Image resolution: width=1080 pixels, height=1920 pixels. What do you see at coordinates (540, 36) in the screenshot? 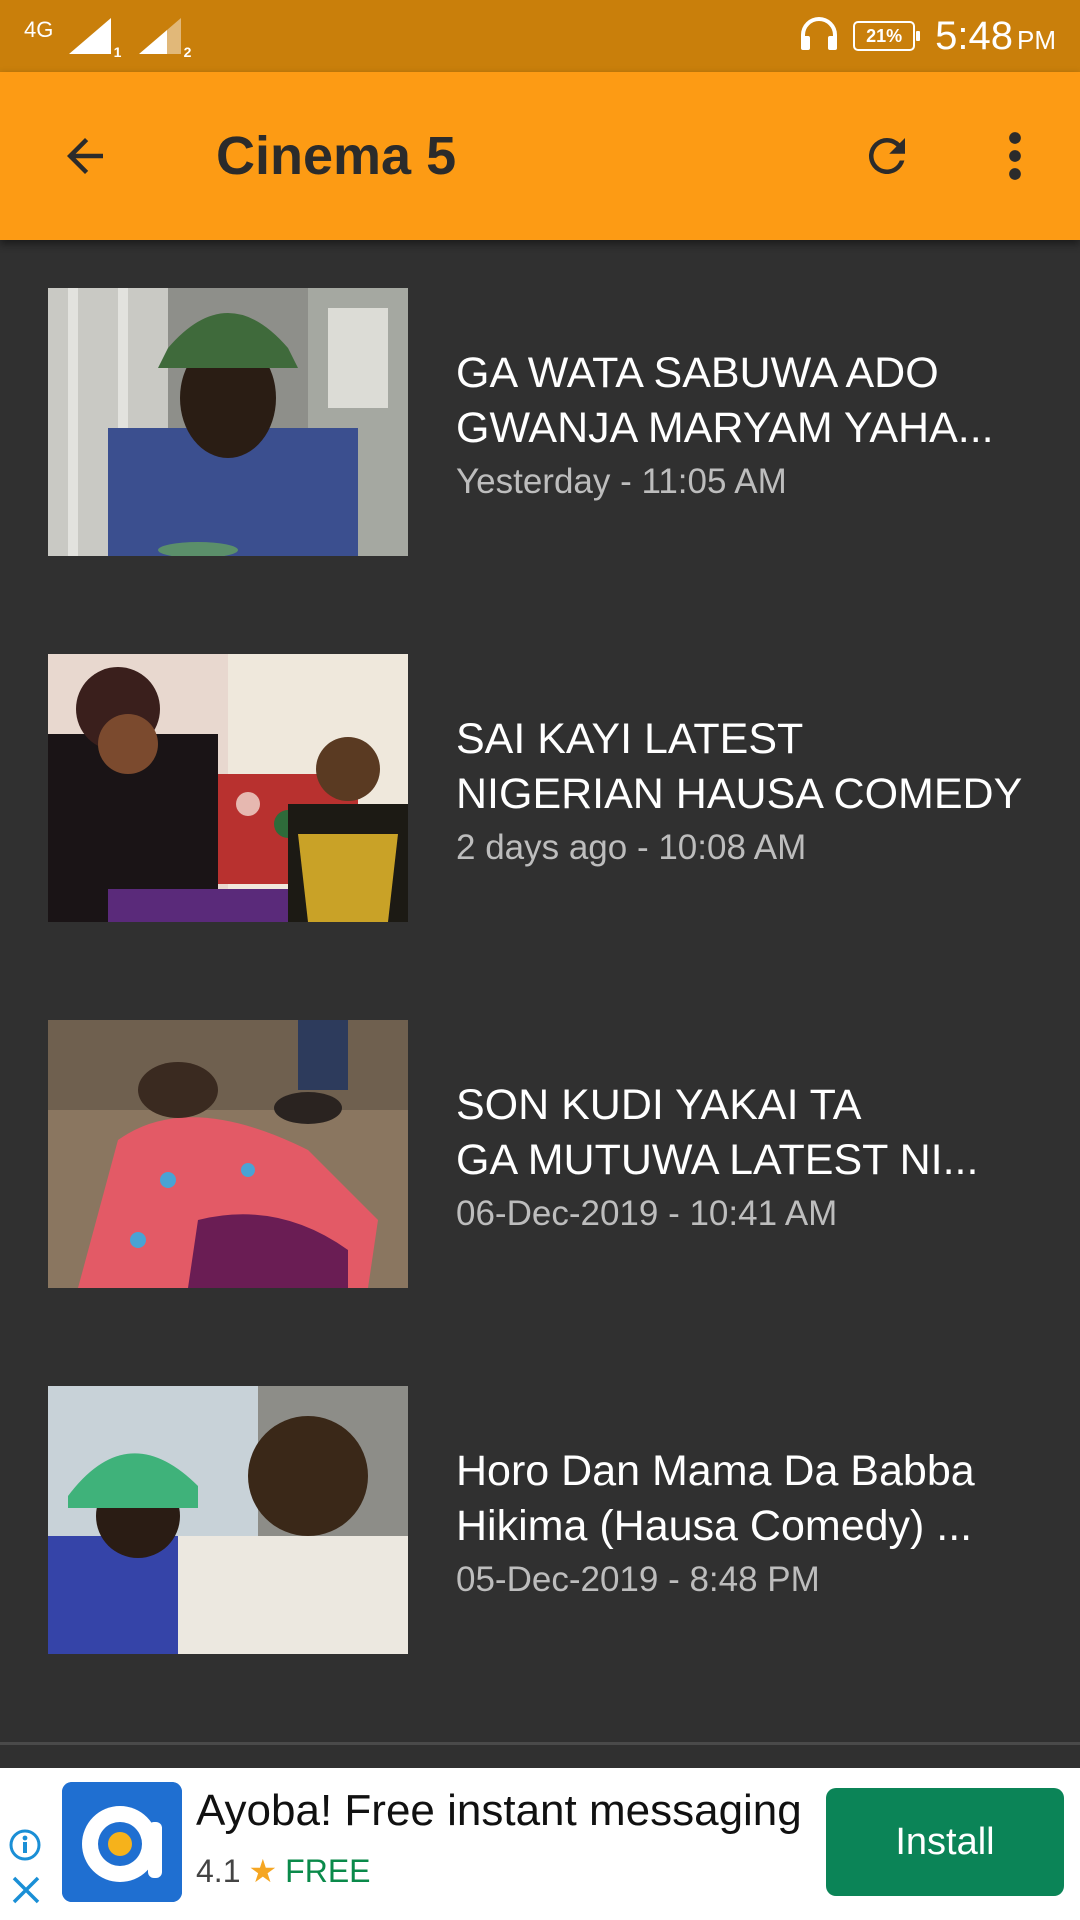
I see `status-bar: 4G 1 2 21% 5:48 PM` at bounding box center [540, 36].